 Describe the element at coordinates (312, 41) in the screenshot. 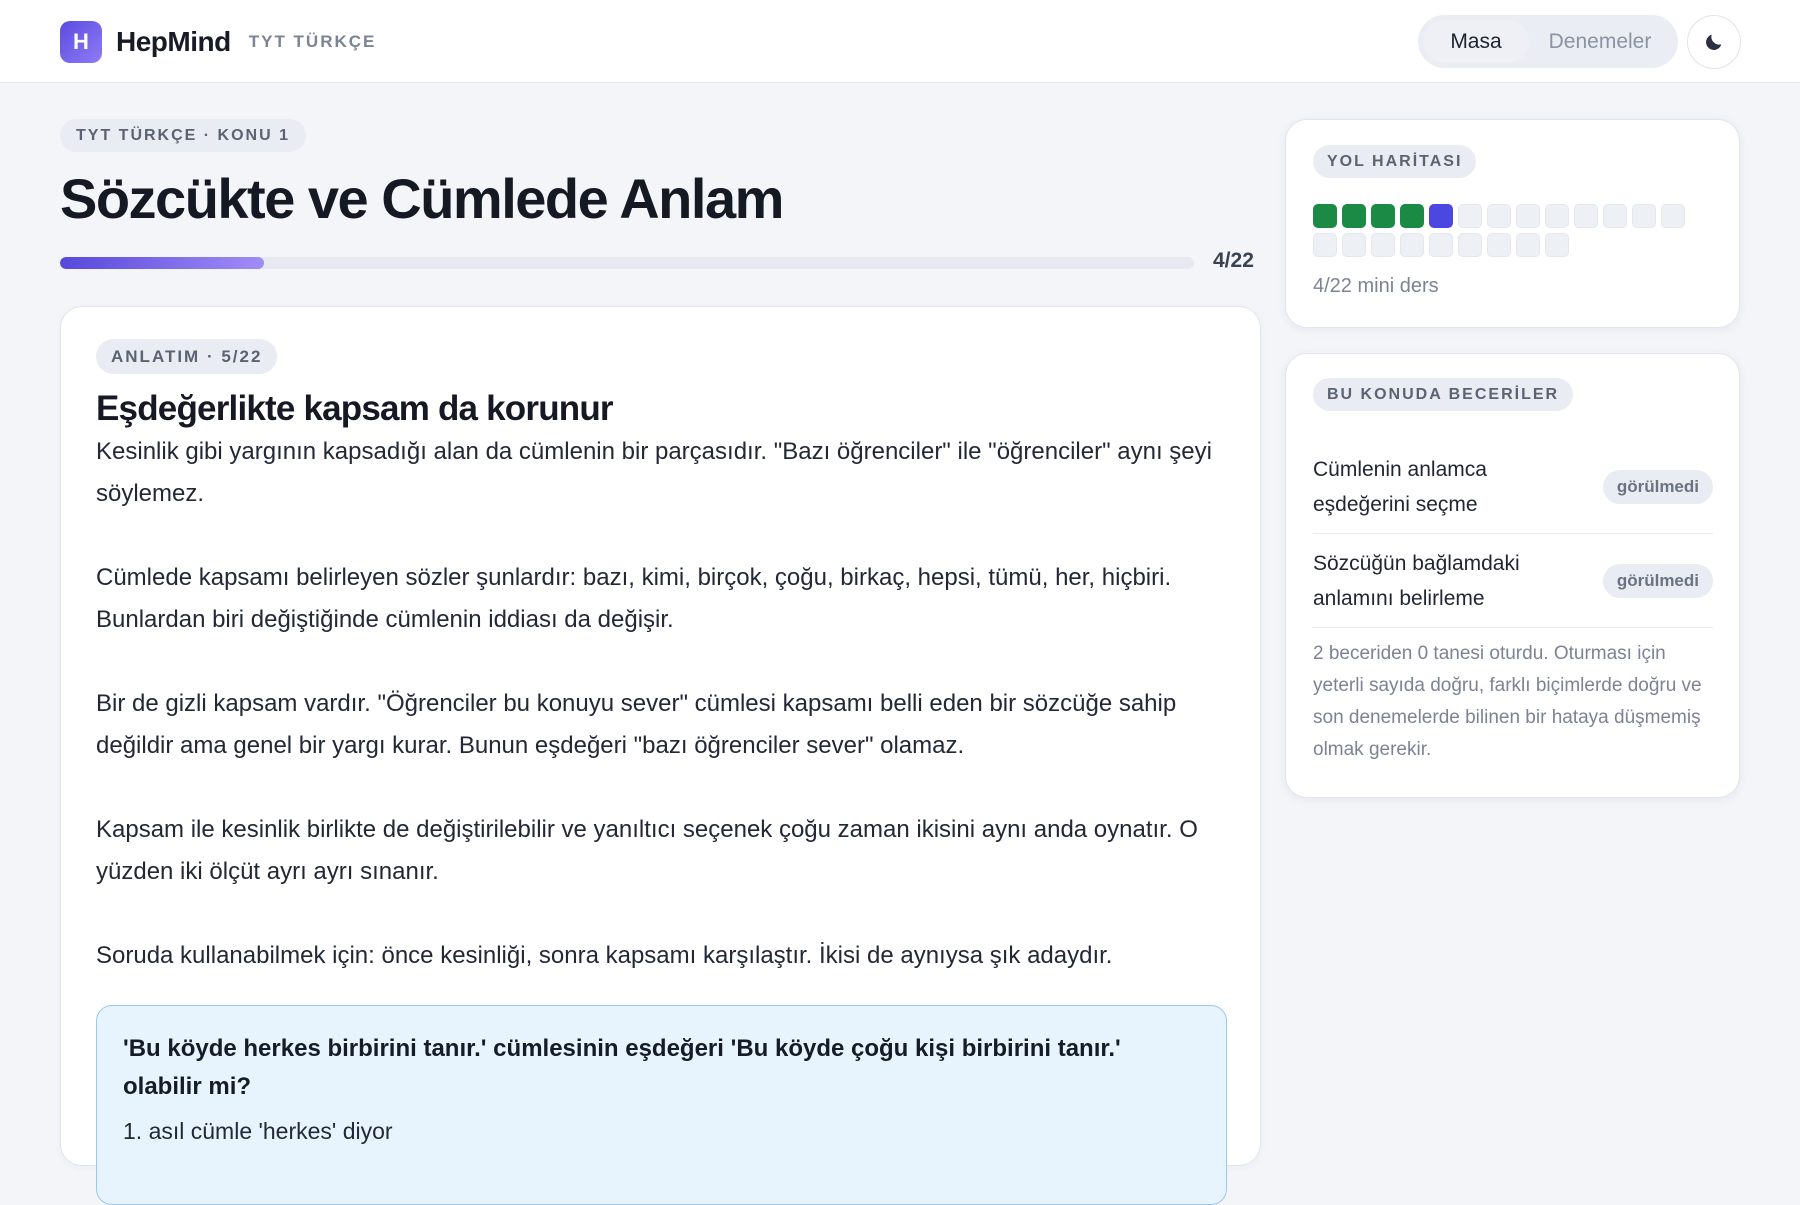

I see `subject-label: TYT TÜRKÇE` at that location.